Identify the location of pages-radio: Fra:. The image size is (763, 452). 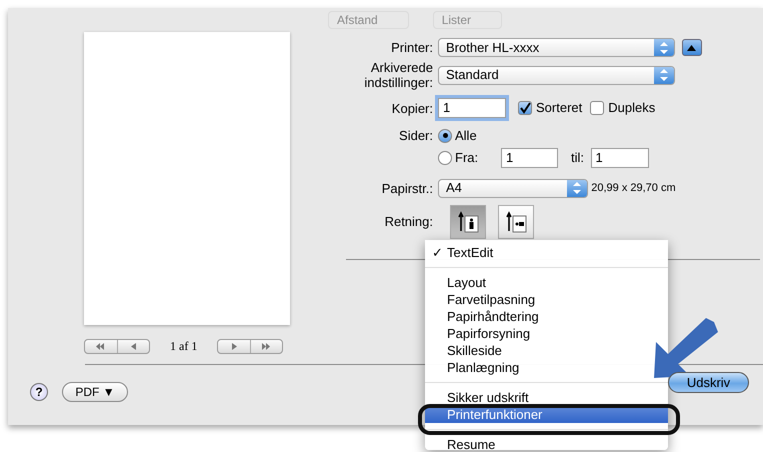
(469, 158).